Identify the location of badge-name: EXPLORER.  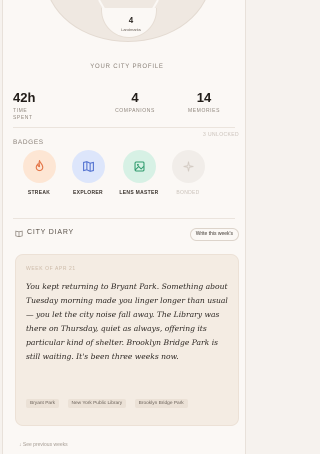
(88, 193).